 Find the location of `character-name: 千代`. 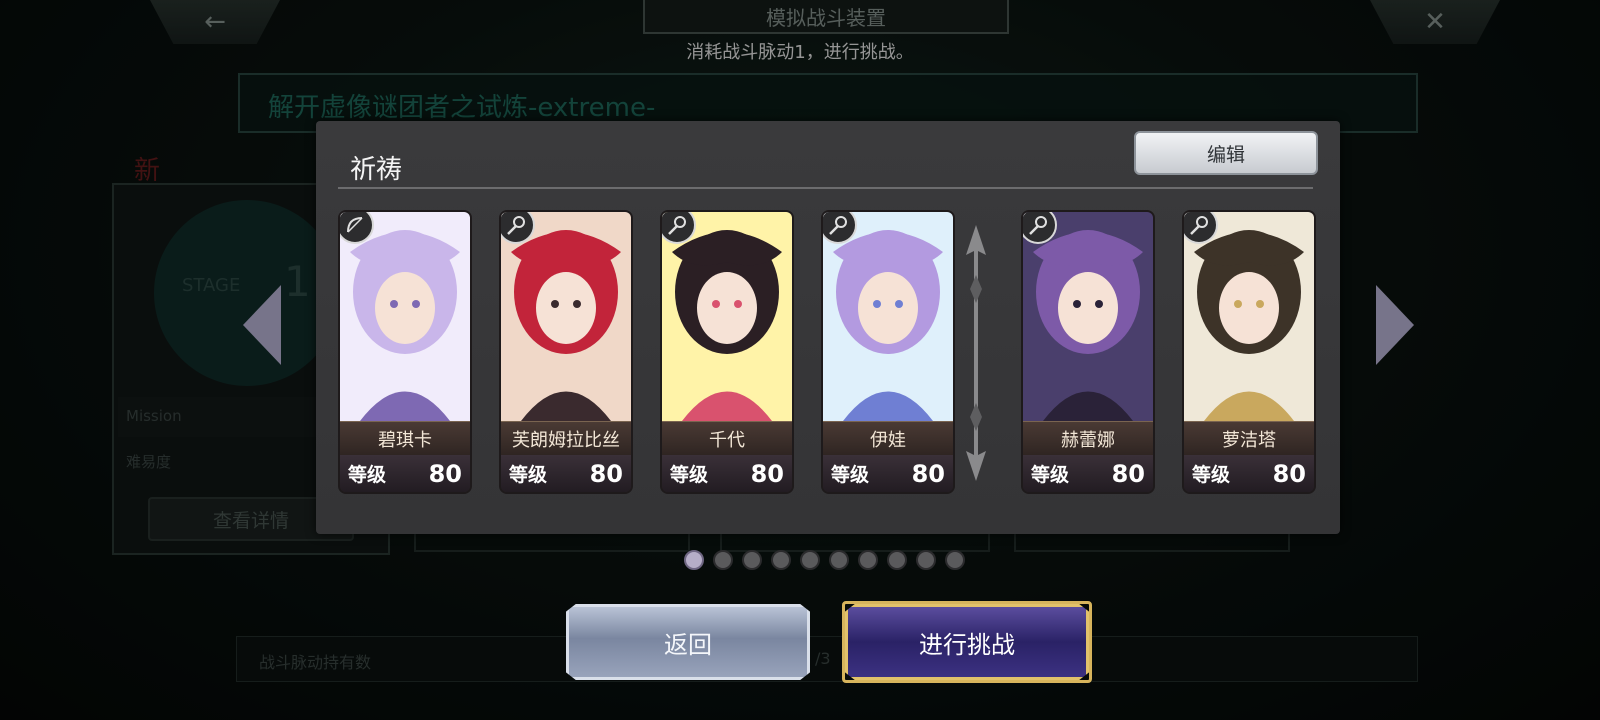

character-name: 千代 is located at coordinates (727, 438).